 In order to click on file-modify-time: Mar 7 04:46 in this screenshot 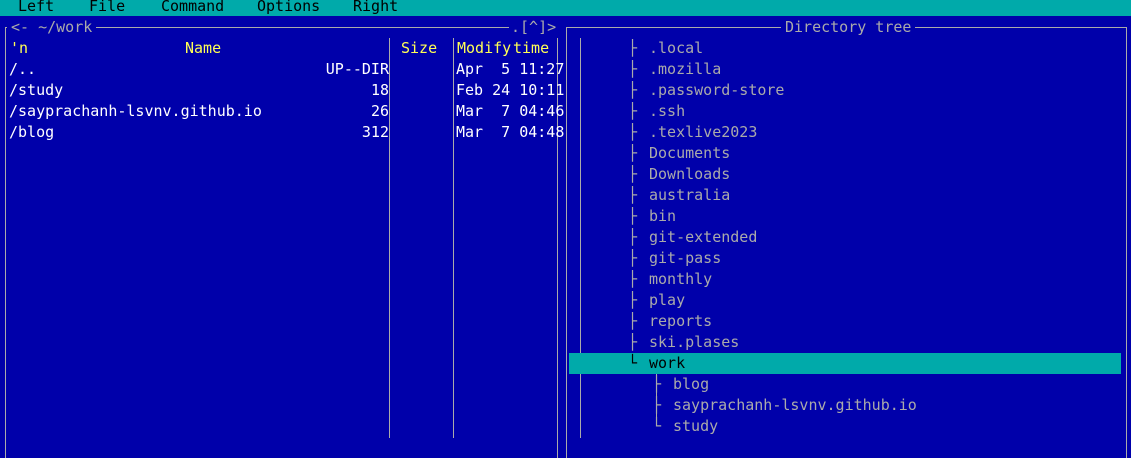, I will do `click(510, 111)`.